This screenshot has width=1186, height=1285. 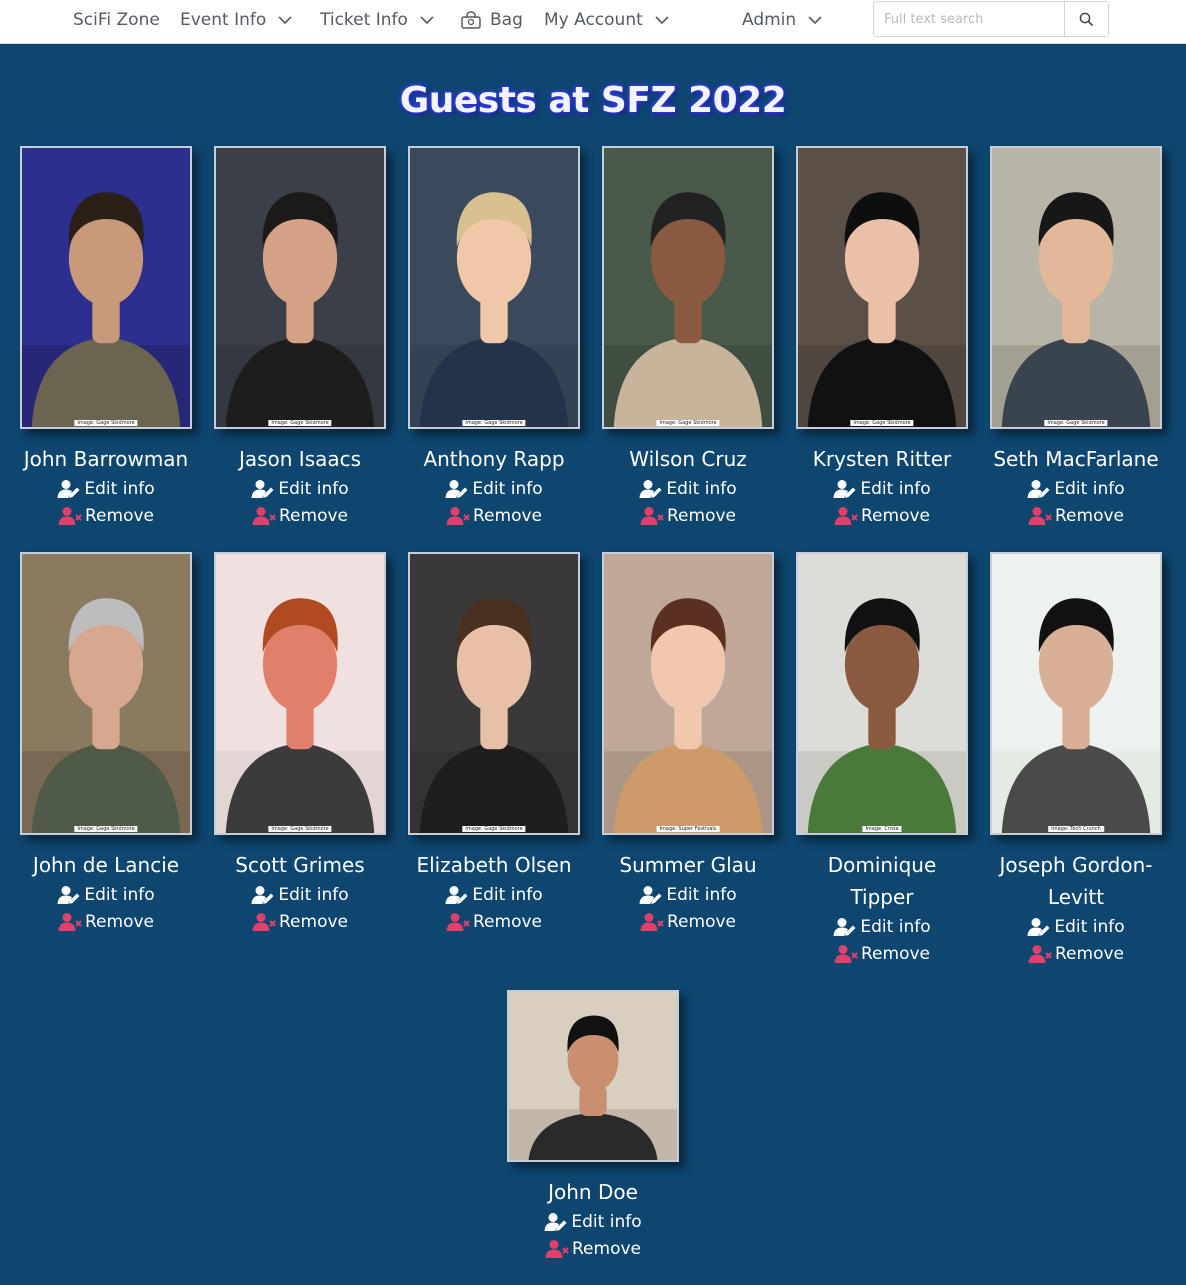 I want to click on guest-name: Summer Glau, so click(x=688, y=865).